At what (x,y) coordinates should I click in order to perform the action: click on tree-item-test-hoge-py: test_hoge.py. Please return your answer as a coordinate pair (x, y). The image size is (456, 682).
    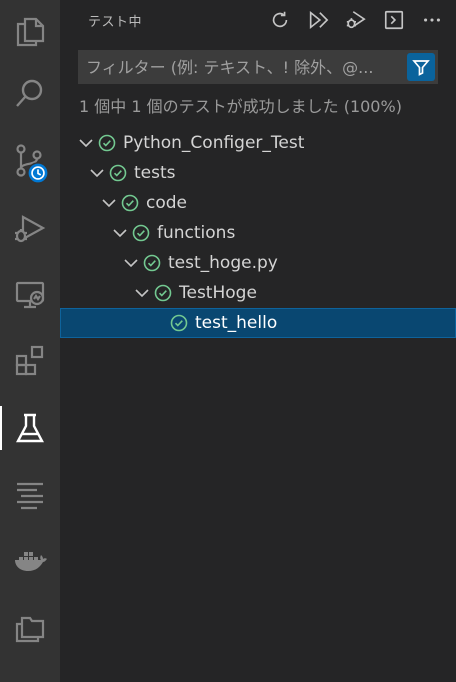
    Looking at the image, I should click on (258, 263).